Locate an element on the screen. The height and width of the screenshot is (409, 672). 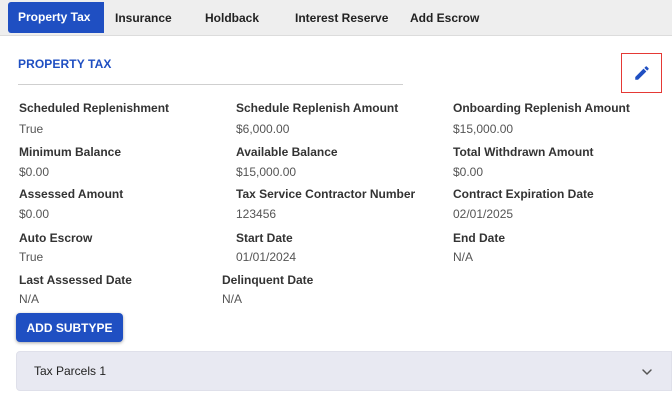
available-balance-label: Available Balance is located at coordinates (287, 152).